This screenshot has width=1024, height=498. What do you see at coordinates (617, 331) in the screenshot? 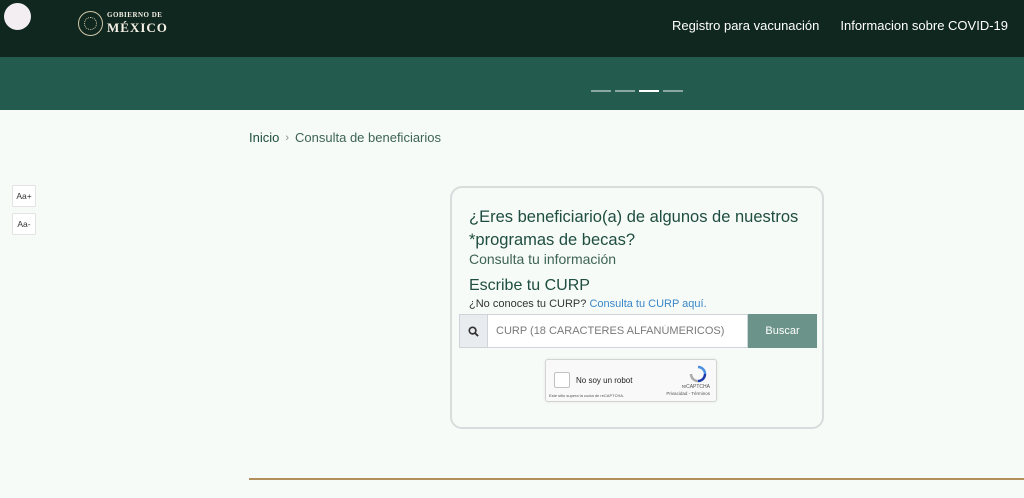
I see `curp-search-input` at bounding box center [617, 331].